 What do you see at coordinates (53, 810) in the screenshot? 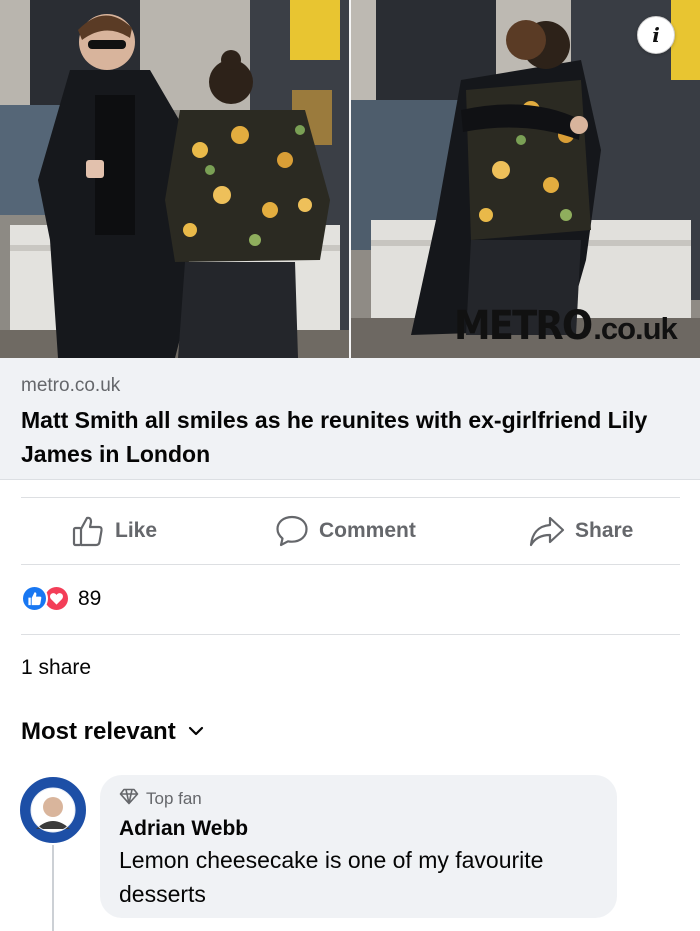
I see `avatar` at bounding box center [53, 810].